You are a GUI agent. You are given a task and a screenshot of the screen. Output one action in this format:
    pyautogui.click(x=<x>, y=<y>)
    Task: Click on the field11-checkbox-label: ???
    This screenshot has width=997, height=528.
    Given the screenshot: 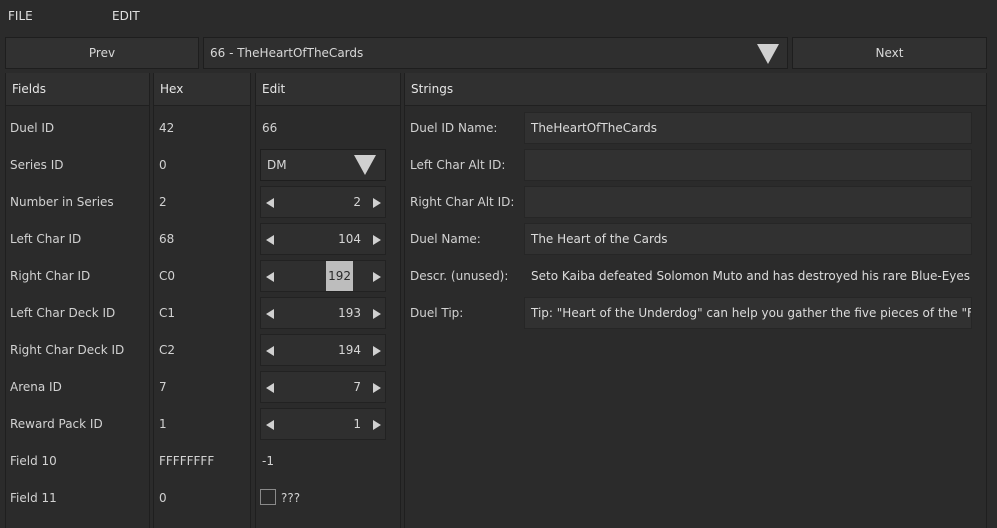 What is the action you would take?
    pyautogui.click(x=291, y=498)
    